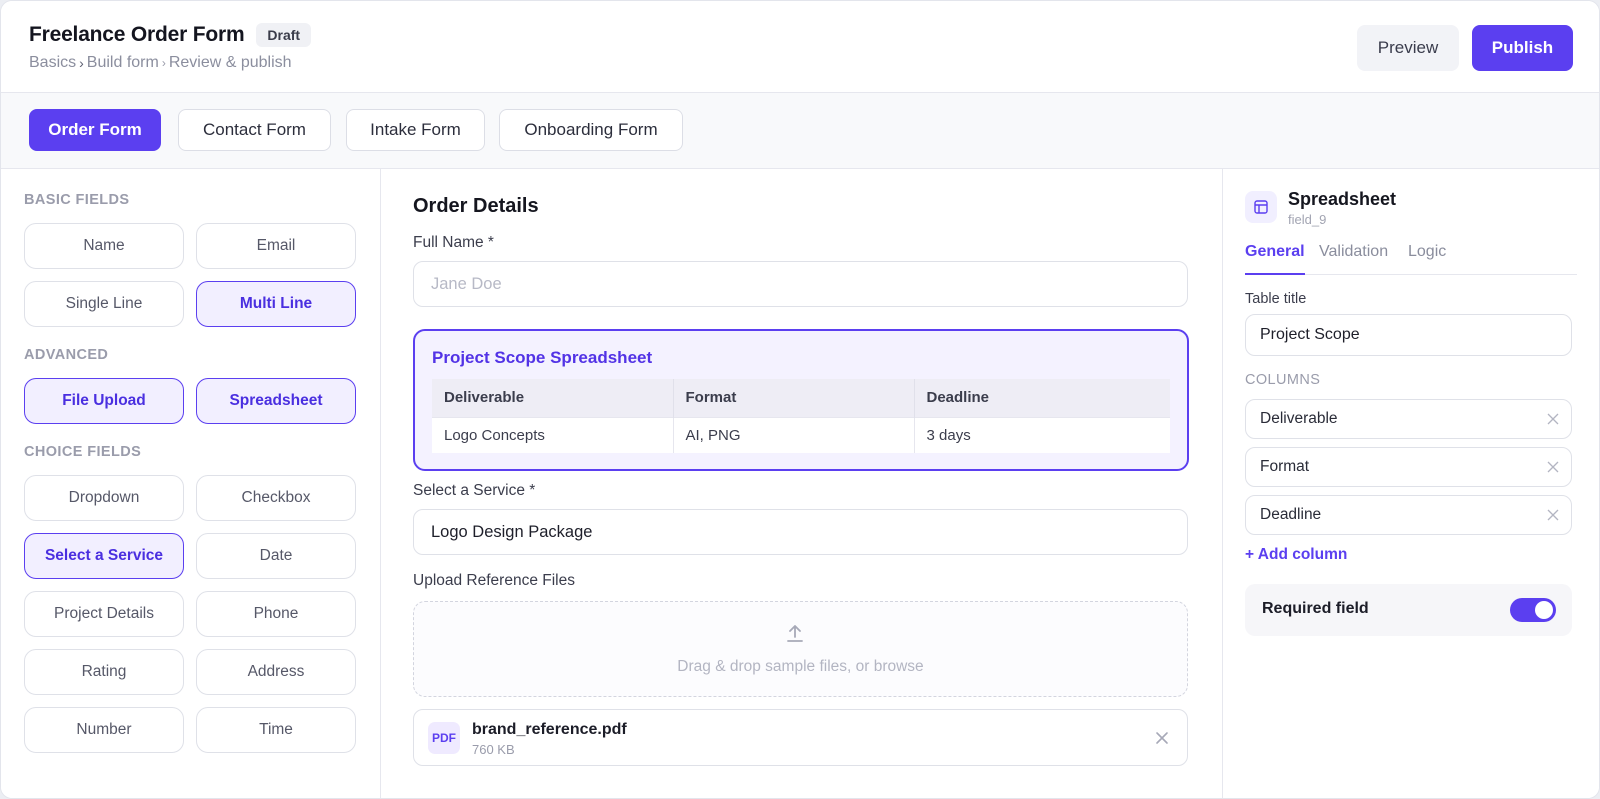 The height and width of the screenshot is (799, 1600). What do you see at coordinates (95, 130) in the screenshot?
I see `tab-order-form: Order Form` at bounding box center [95, 130].